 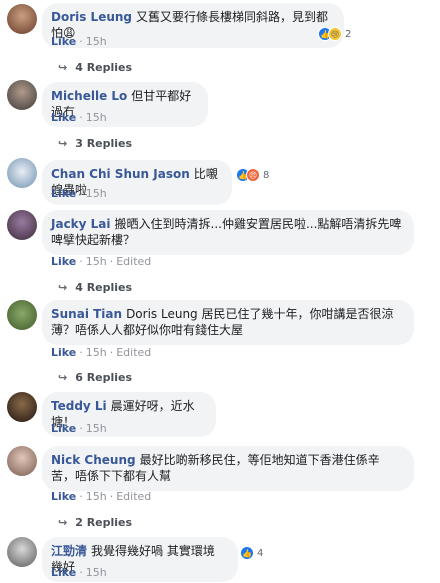 I want to click on reaction-count: 2, so click(x=348, y=34).